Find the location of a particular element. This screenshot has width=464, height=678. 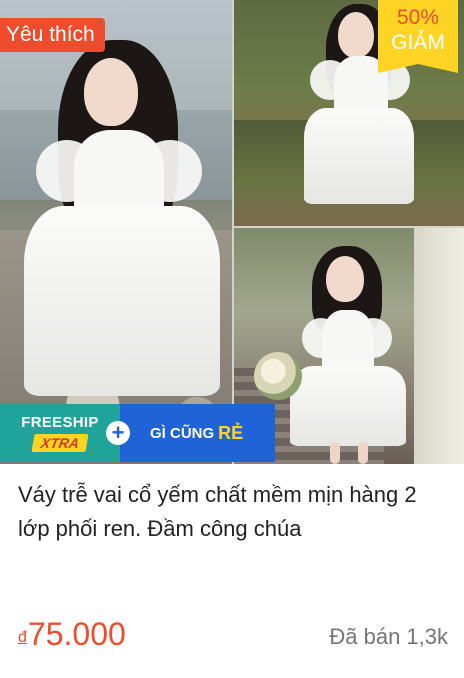

cheap-accent-text: RẺ is located at coordinates (231, 432).